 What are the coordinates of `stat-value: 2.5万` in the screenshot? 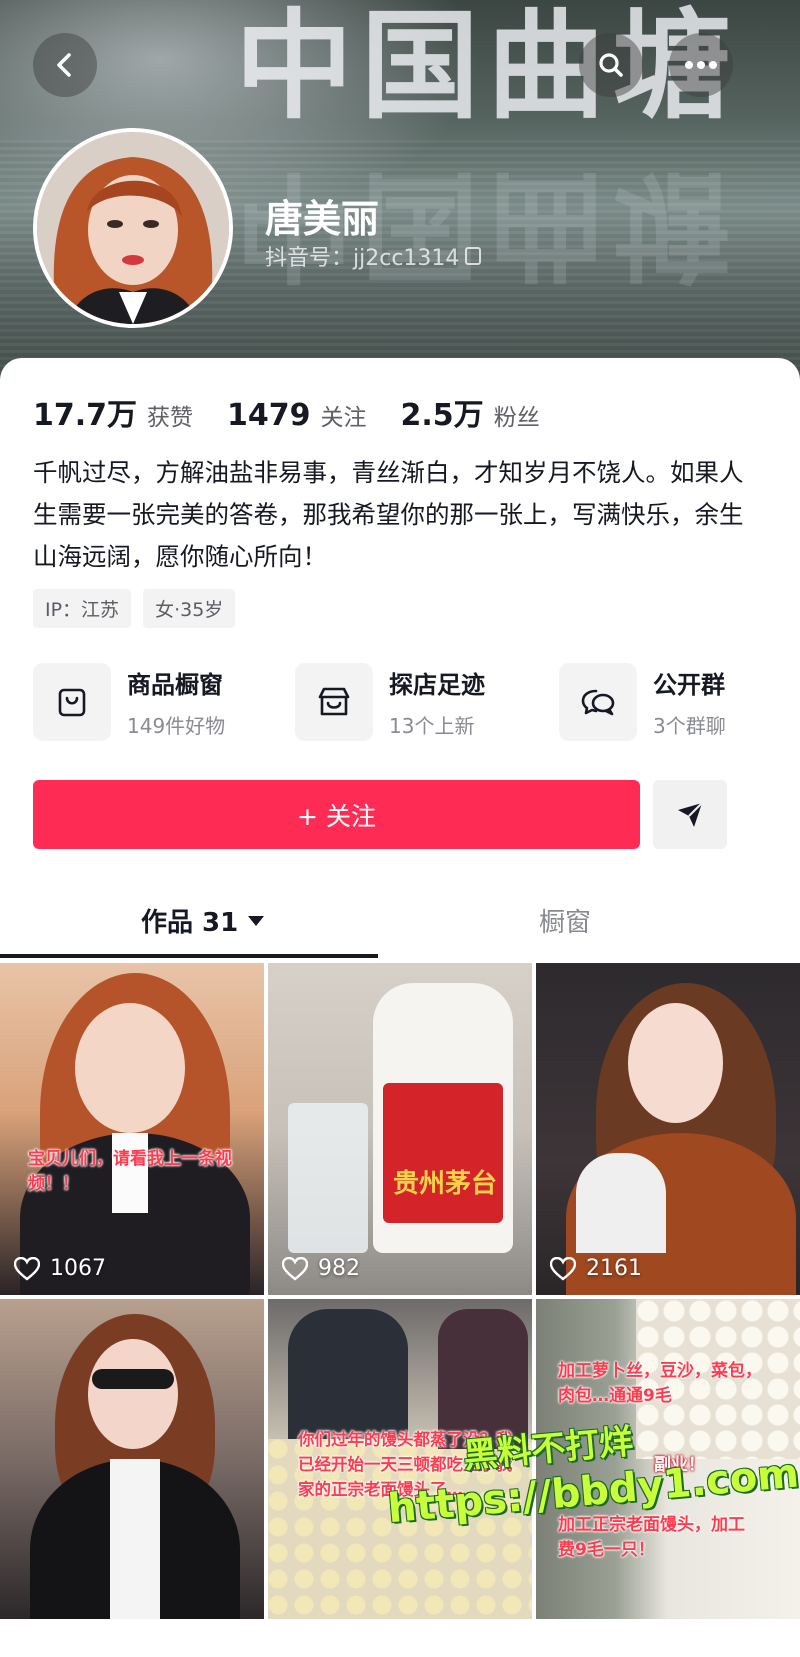 It's located at (442, 415).